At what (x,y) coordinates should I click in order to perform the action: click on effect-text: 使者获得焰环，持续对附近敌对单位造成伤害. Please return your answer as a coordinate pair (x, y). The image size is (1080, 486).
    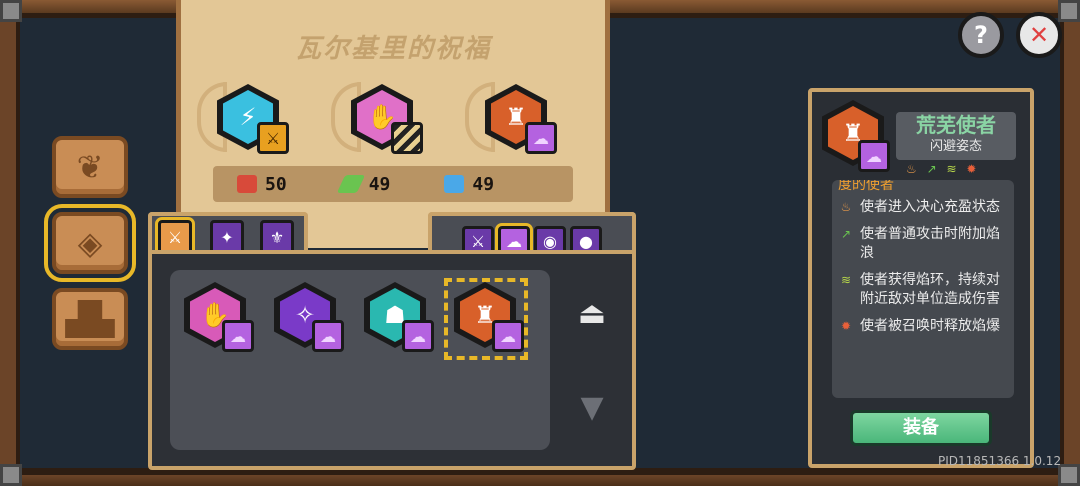
    Looking at the image, I should click on (930, 289).